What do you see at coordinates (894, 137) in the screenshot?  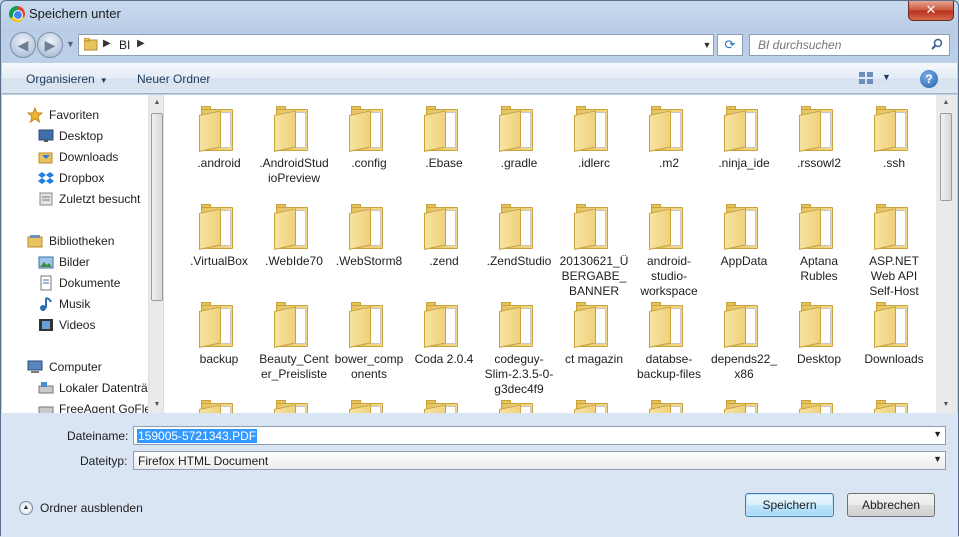 I see `folder-item: .ssh` at bounding box center [894, 137].